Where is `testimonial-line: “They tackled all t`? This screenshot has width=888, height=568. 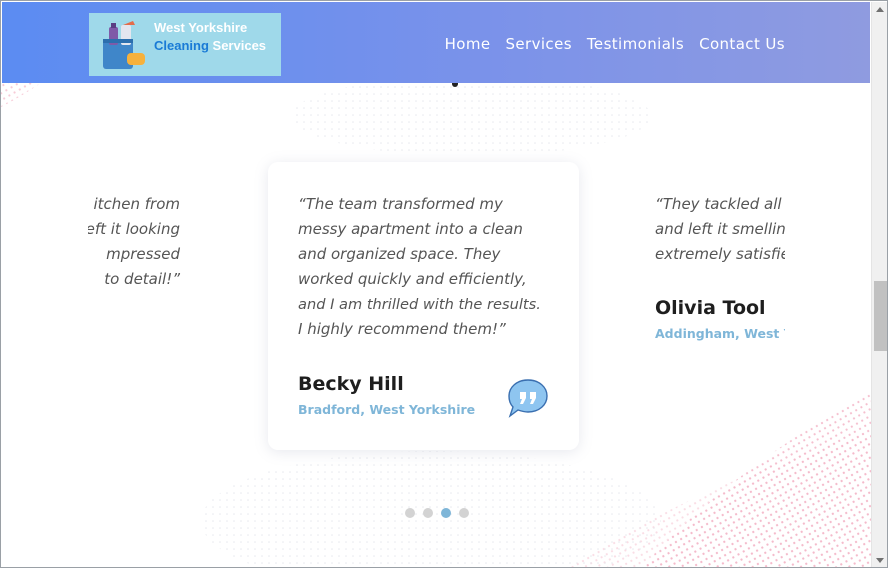 testimonial-line: “They tackled all t is located at coordinates (720, 204).